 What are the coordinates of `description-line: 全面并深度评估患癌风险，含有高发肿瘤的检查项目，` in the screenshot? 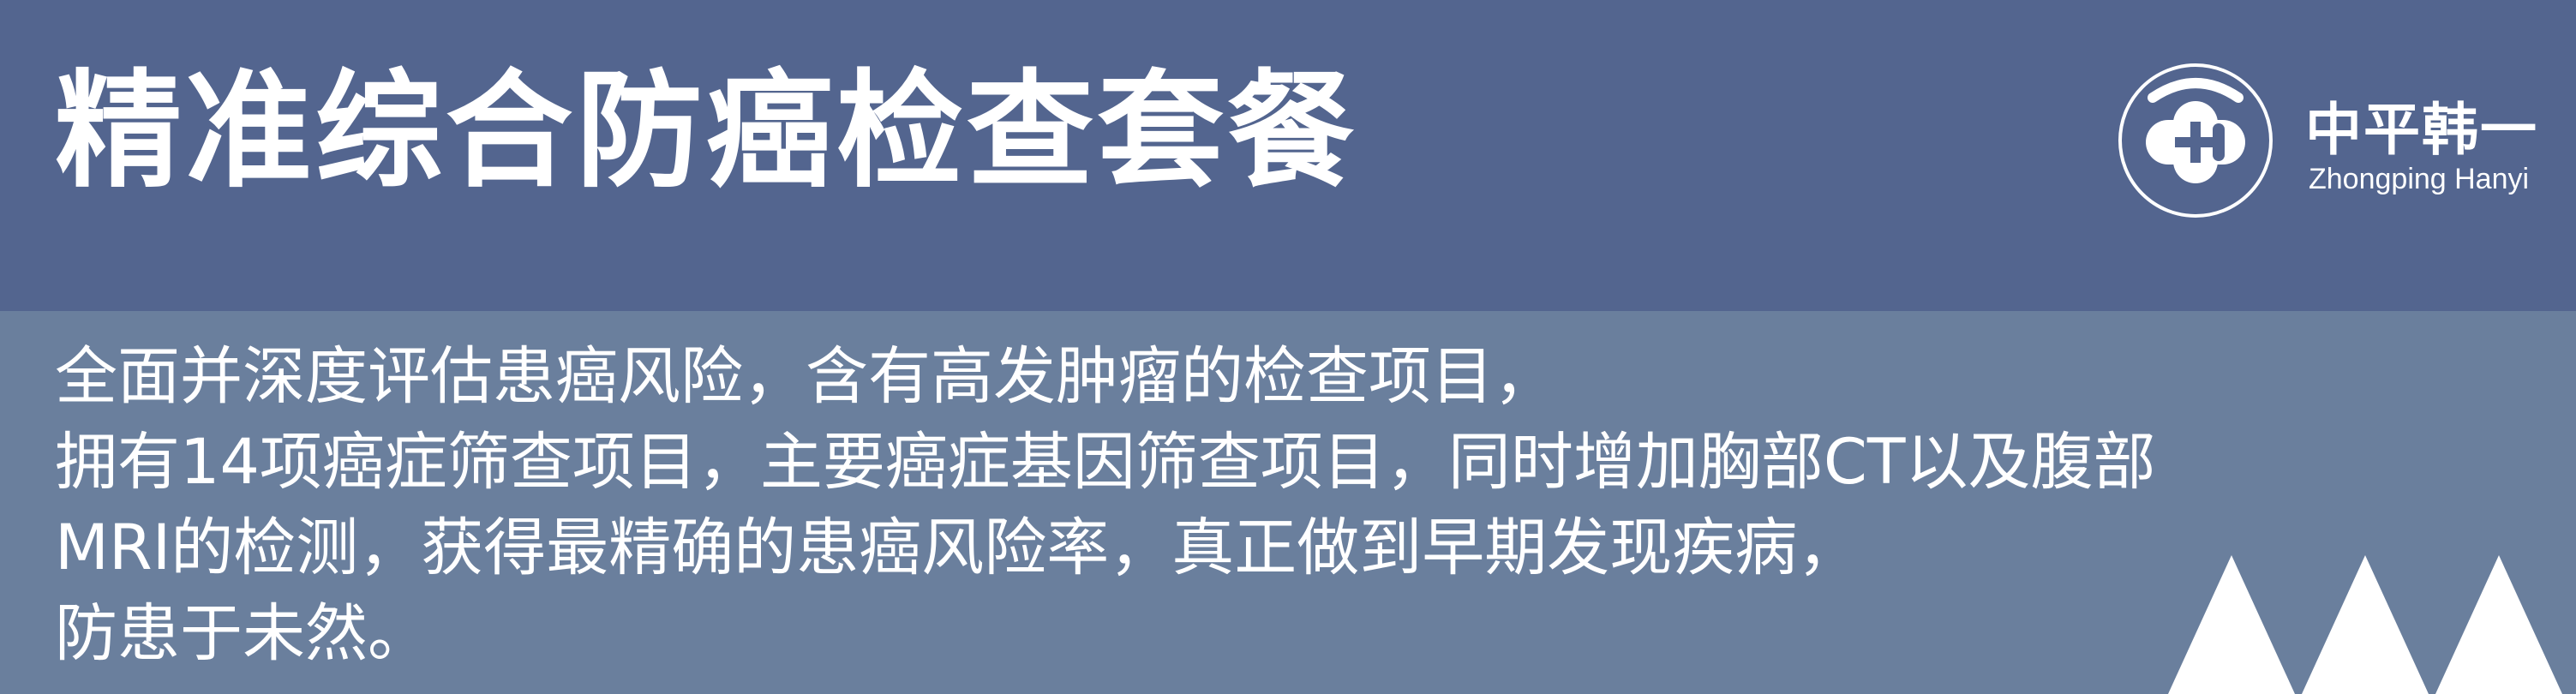 It's located at (805, 377).